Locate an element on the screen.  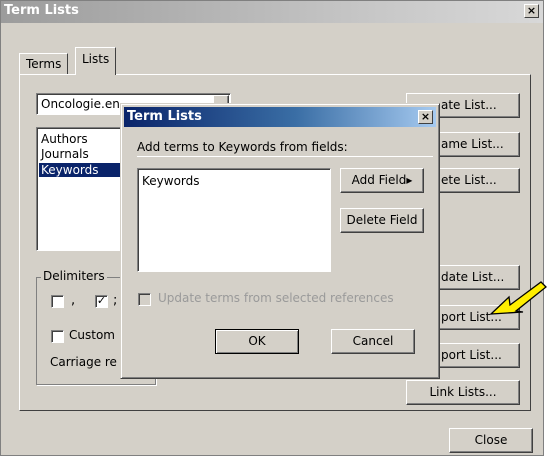
update-terms-label: Update terms from selected references is located at coordinates (276, 298).